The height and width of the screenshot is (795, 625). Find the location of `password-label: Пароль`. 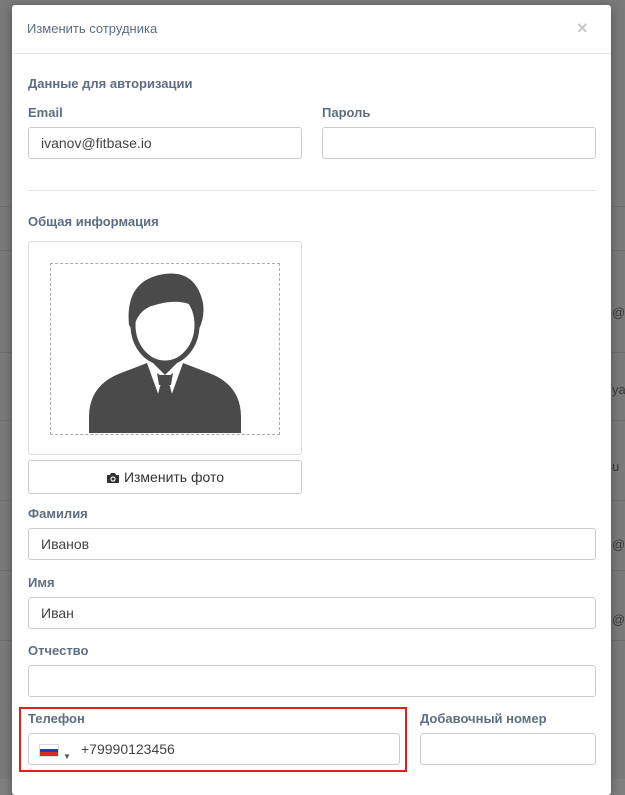

password-label: Пароль is located at coordinates (346, 112).